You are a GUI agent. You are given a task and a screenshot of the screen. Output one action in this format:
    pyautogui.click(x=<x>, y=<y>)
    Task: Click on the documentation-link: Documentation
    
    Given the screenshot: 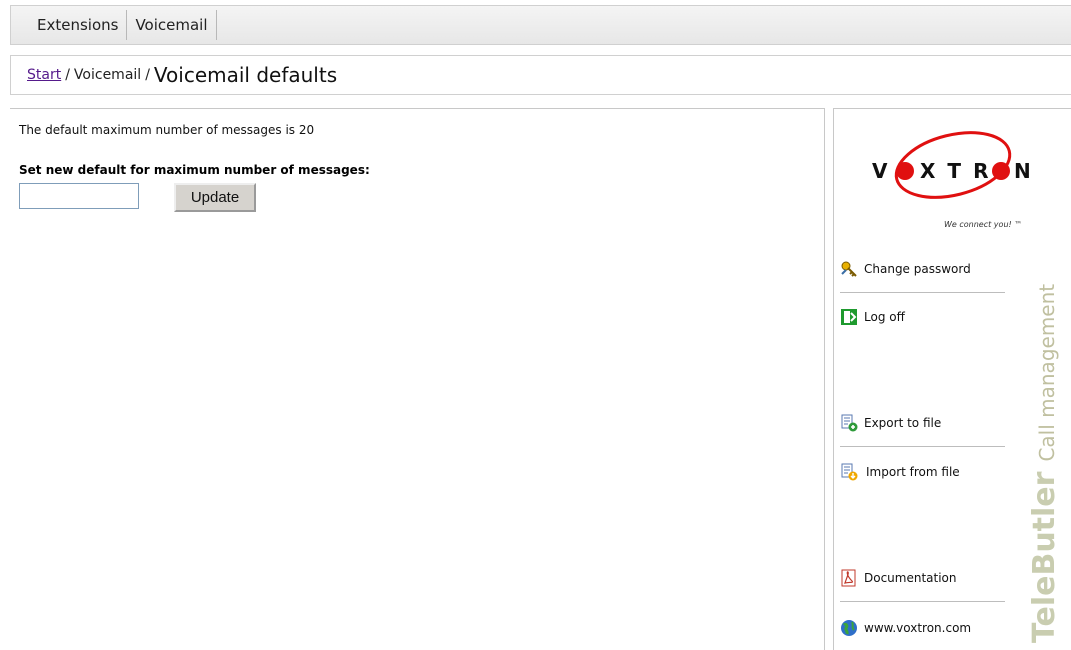 What is the action you would take?
    pyautogui.click(x=922, y=578)
    